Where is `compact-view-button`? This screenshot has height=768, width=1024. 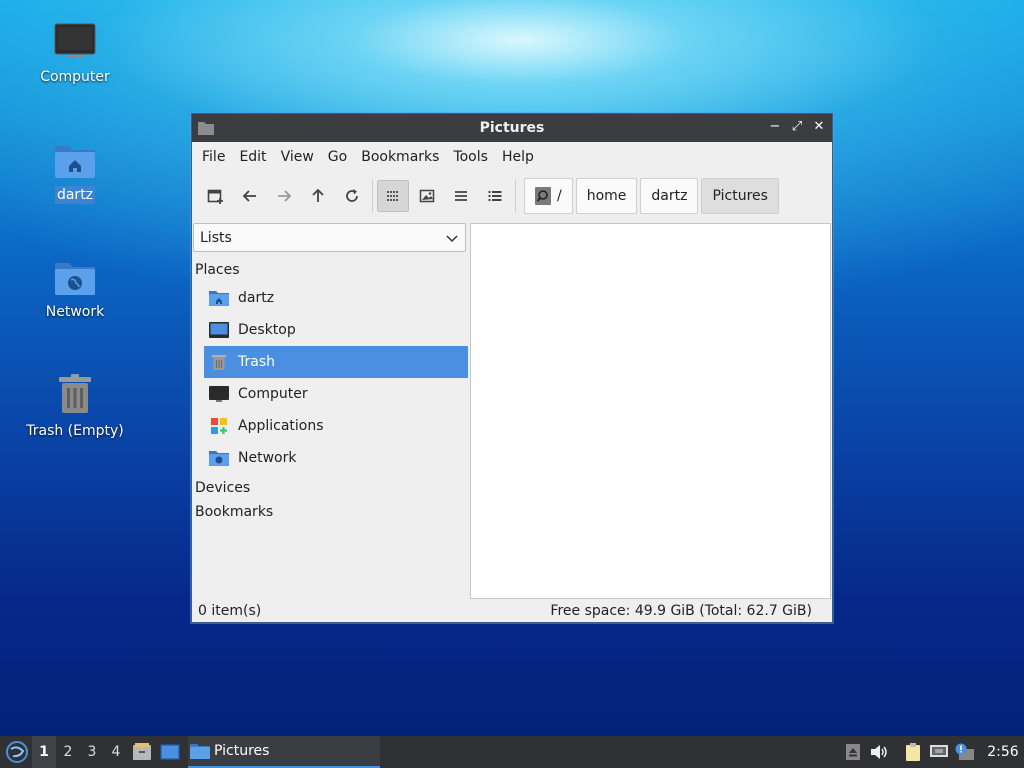 compact-view-button is located at coordinates (461, 196).